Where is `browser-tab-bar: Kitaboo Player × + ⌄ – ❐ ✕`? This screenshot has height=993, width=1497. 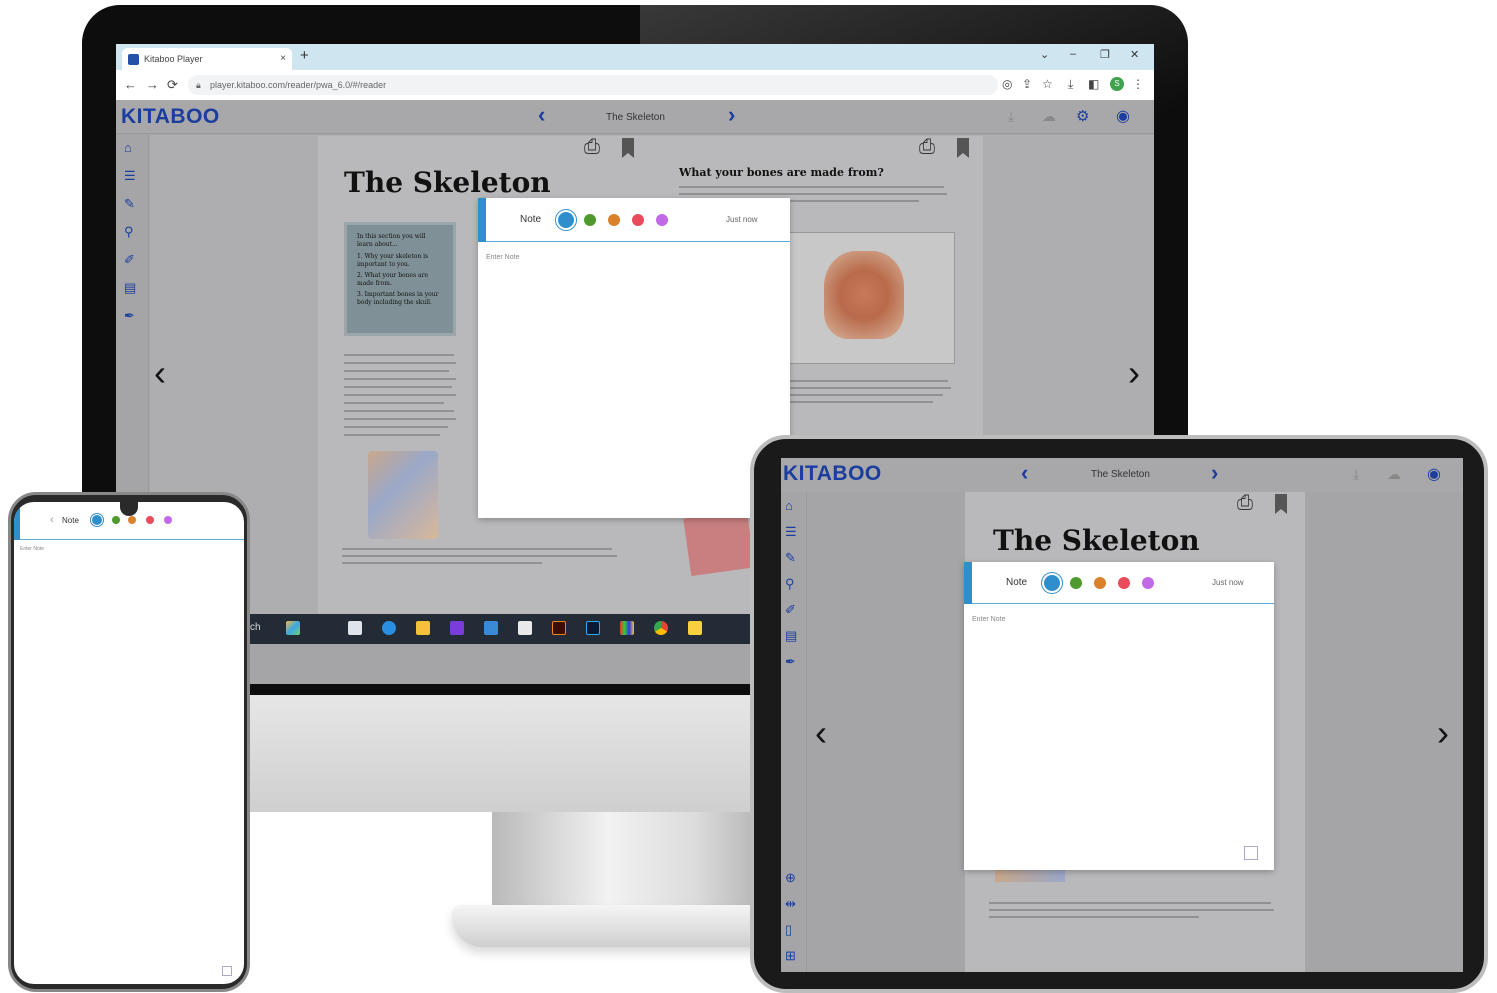 browser-tab-bar: Kitaboo Player × + ⌄ – ❐ ✕ is located at coordinates (635, 57).